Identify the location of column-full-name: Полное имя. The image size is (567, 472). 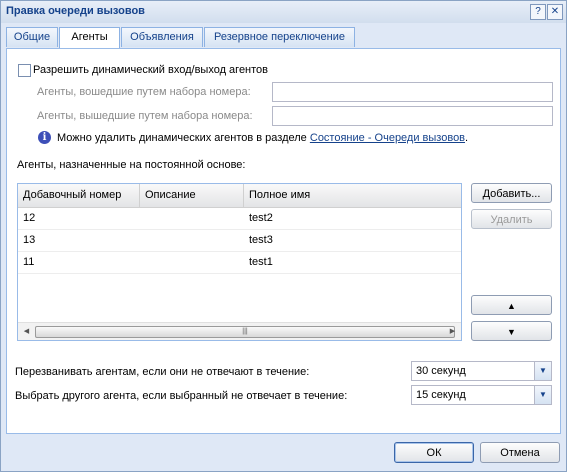
(352, 195).